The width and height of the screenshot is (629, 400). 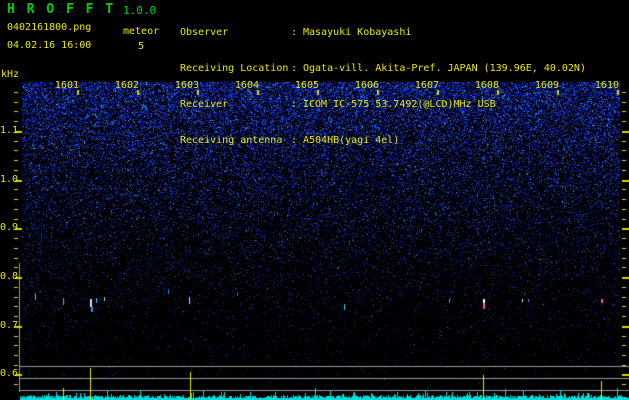 I want to click on info-value: Masayuki Kobayashi, so click(x=357, y=32).